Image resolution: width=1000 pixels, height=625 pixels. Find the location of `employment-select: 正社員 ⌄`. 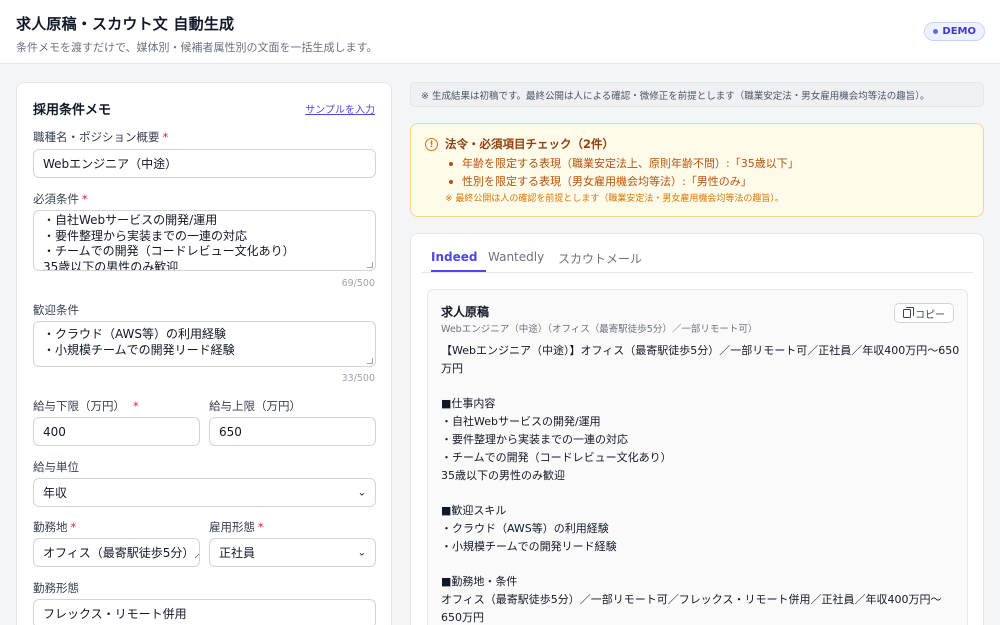

employment-select: 正社員 ⌄ is located at coordinates (292, 552).